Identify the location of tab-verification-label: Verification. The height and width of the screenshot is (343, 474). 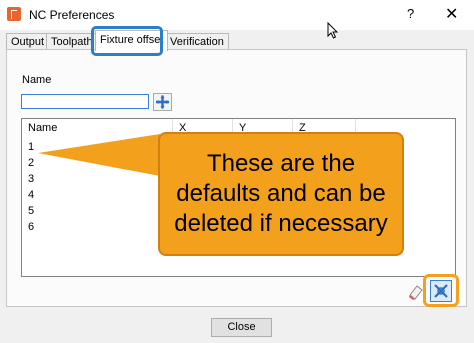
(197, 42).